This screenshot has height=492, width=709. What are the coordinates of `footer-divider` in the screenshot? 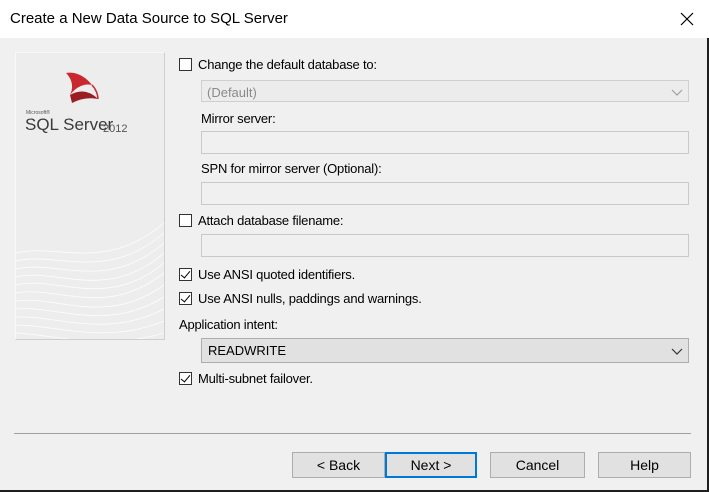 It's located at (352, 433).